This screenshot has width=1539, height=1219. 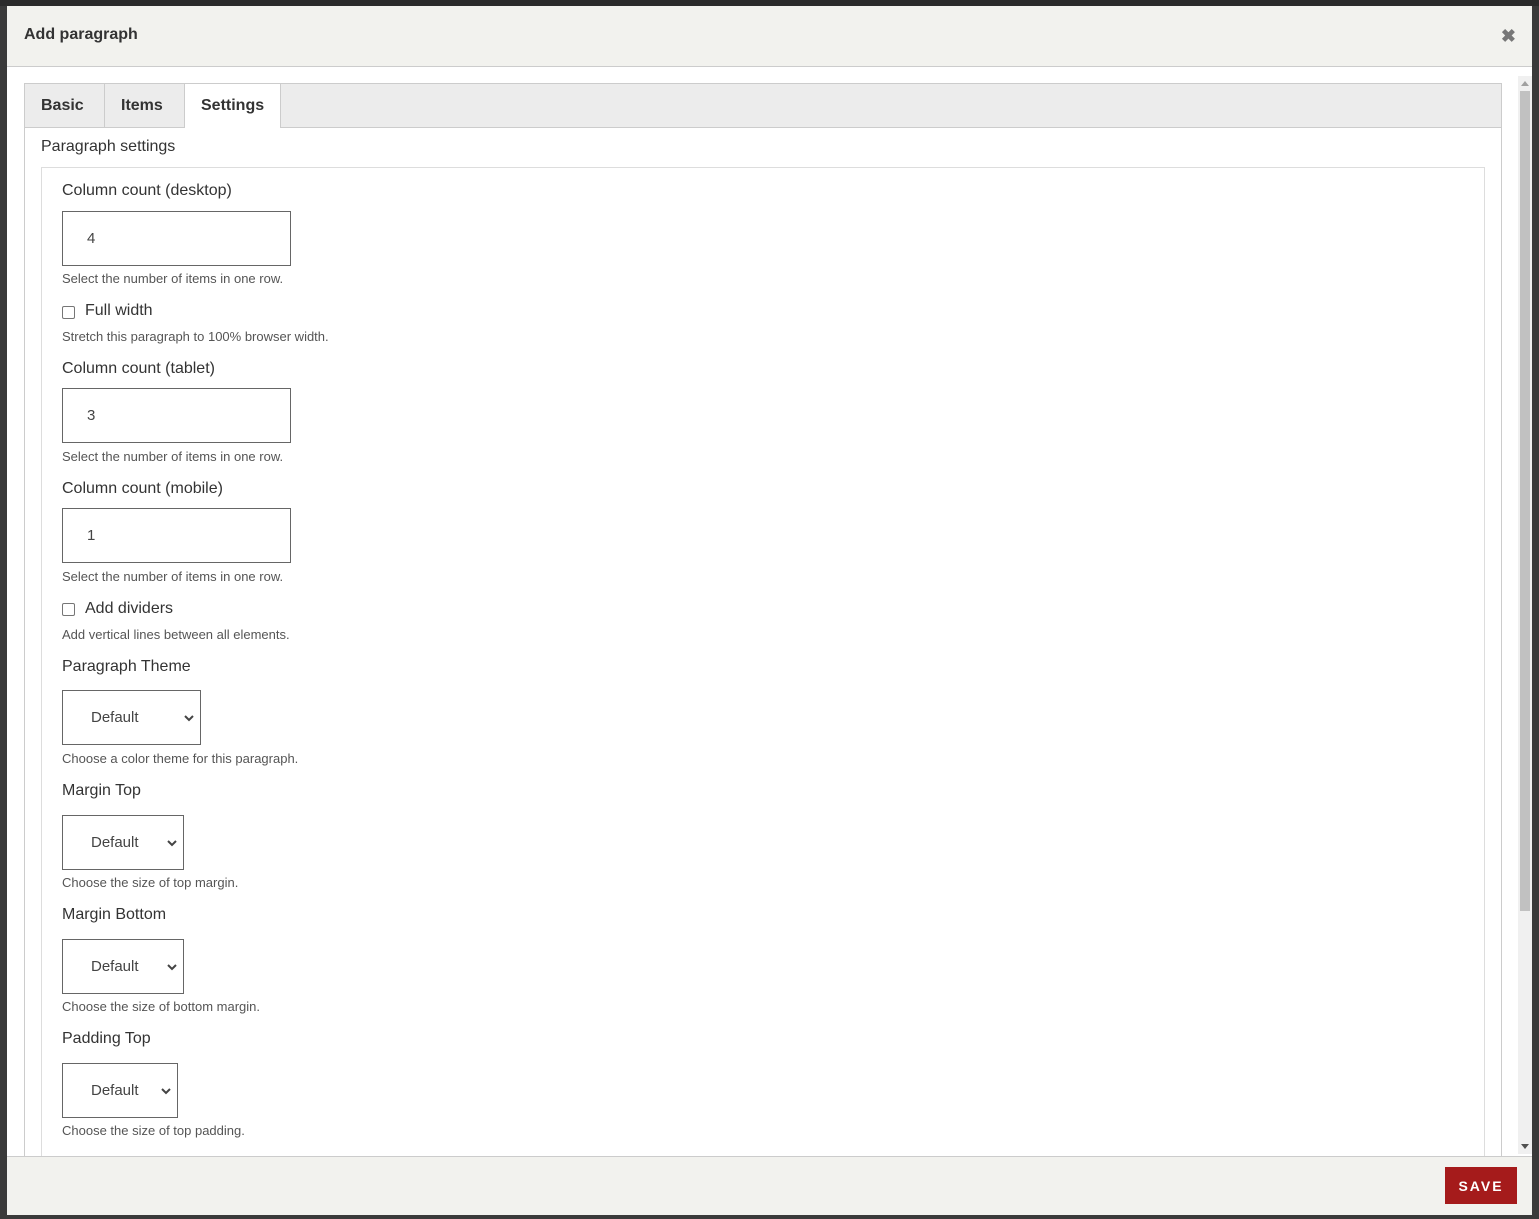 What do you see at coordinates (138, 368) in the screenshot?
I see `column-tablet-label: Column count (tablet)` at bounding box center [138, 368].